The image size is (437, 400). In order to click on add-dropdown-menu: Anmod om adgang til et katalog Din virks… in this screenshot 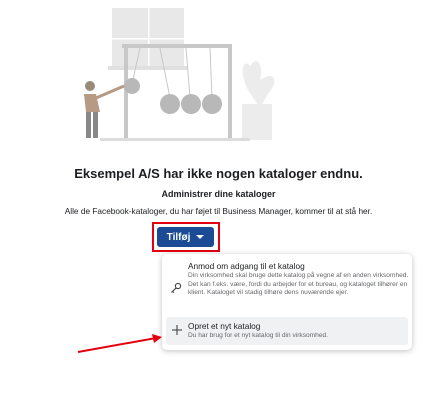, I will do `click(287, 302)`.